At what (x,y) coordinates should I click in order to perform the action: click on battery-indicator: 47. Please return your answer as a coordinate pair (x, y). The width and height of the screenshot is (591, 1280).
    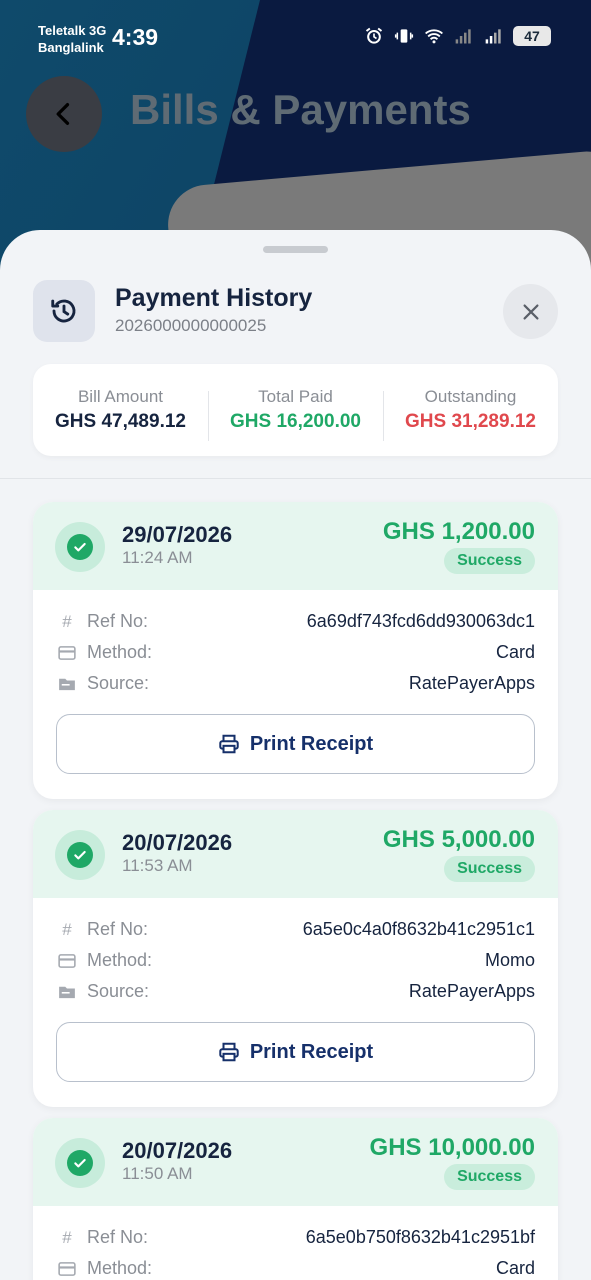
    Looking at the image, I should click on (532, 36).